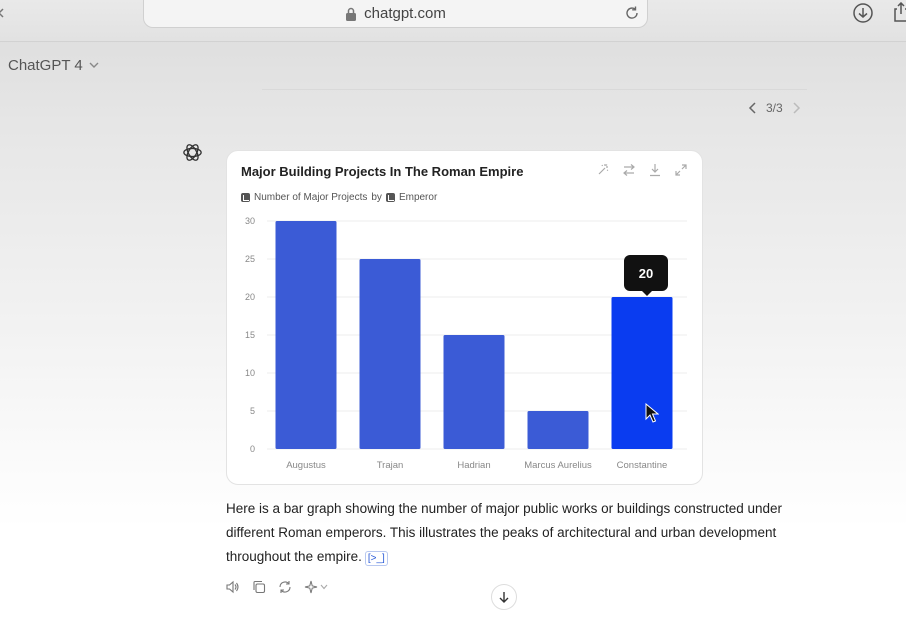 Image resolution: width=906 pixels, height=622 pixels. I want to click on bar-constantine, so click(642, 373).